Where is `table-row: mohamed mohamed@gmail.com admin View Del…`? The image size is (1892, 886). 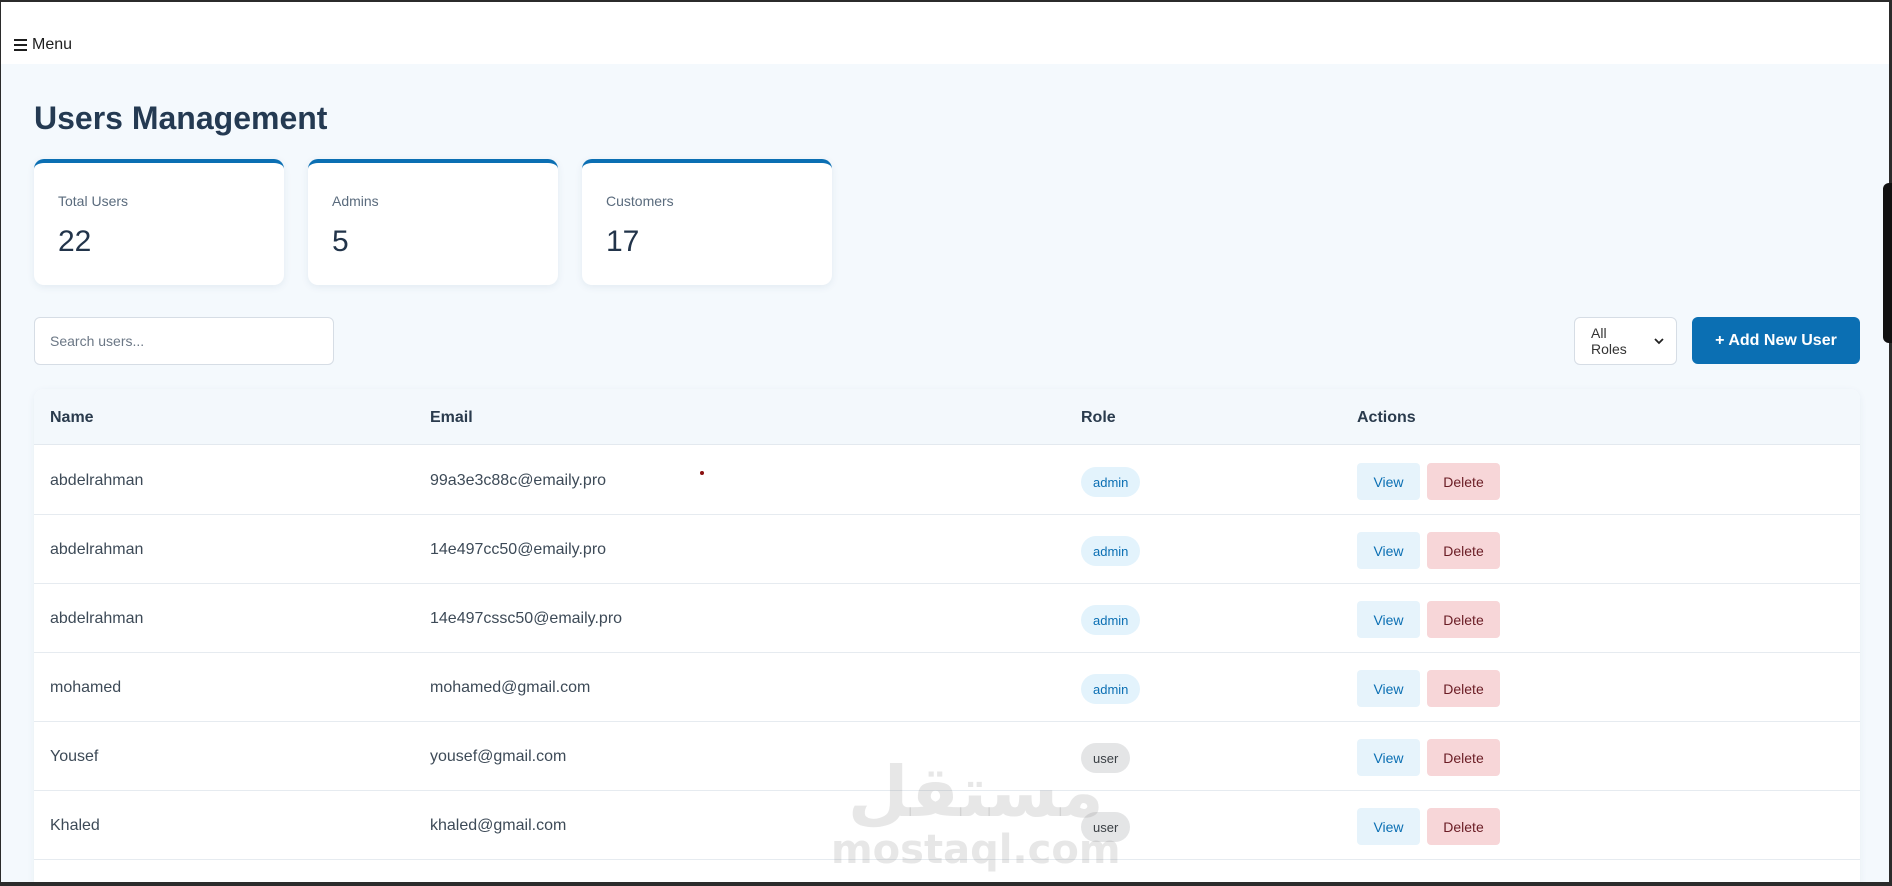
table-row: mohamed mohamed@gmail.com admin View Del… is located at coordinates (947, 687).